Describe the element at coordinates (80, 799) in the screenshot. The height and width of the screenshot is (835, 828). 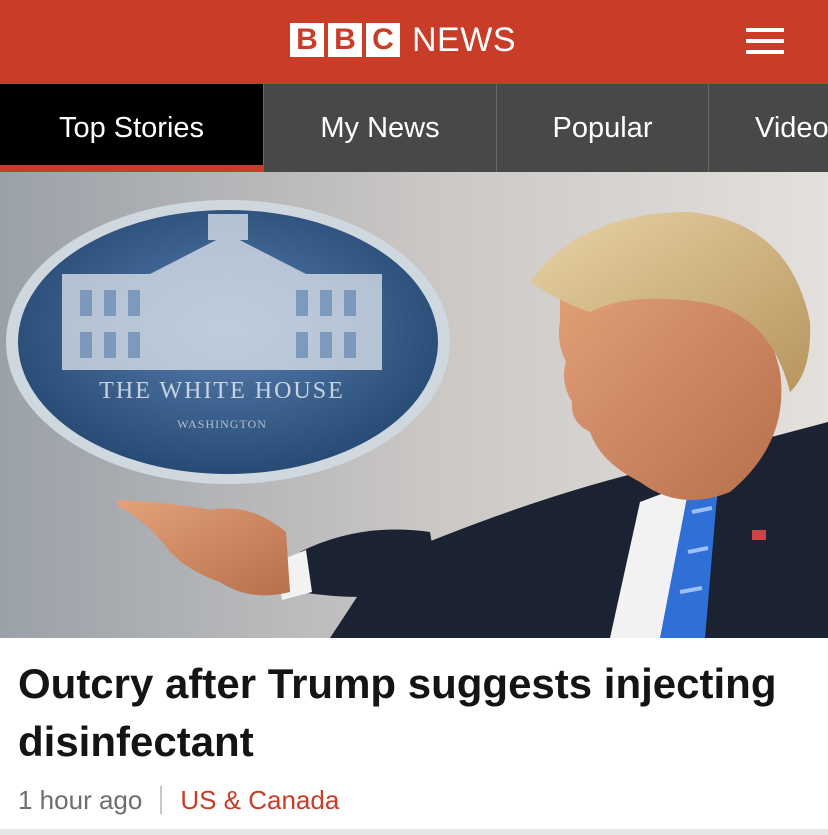
I see `article-timestamp: 1 hour ago` at that location.